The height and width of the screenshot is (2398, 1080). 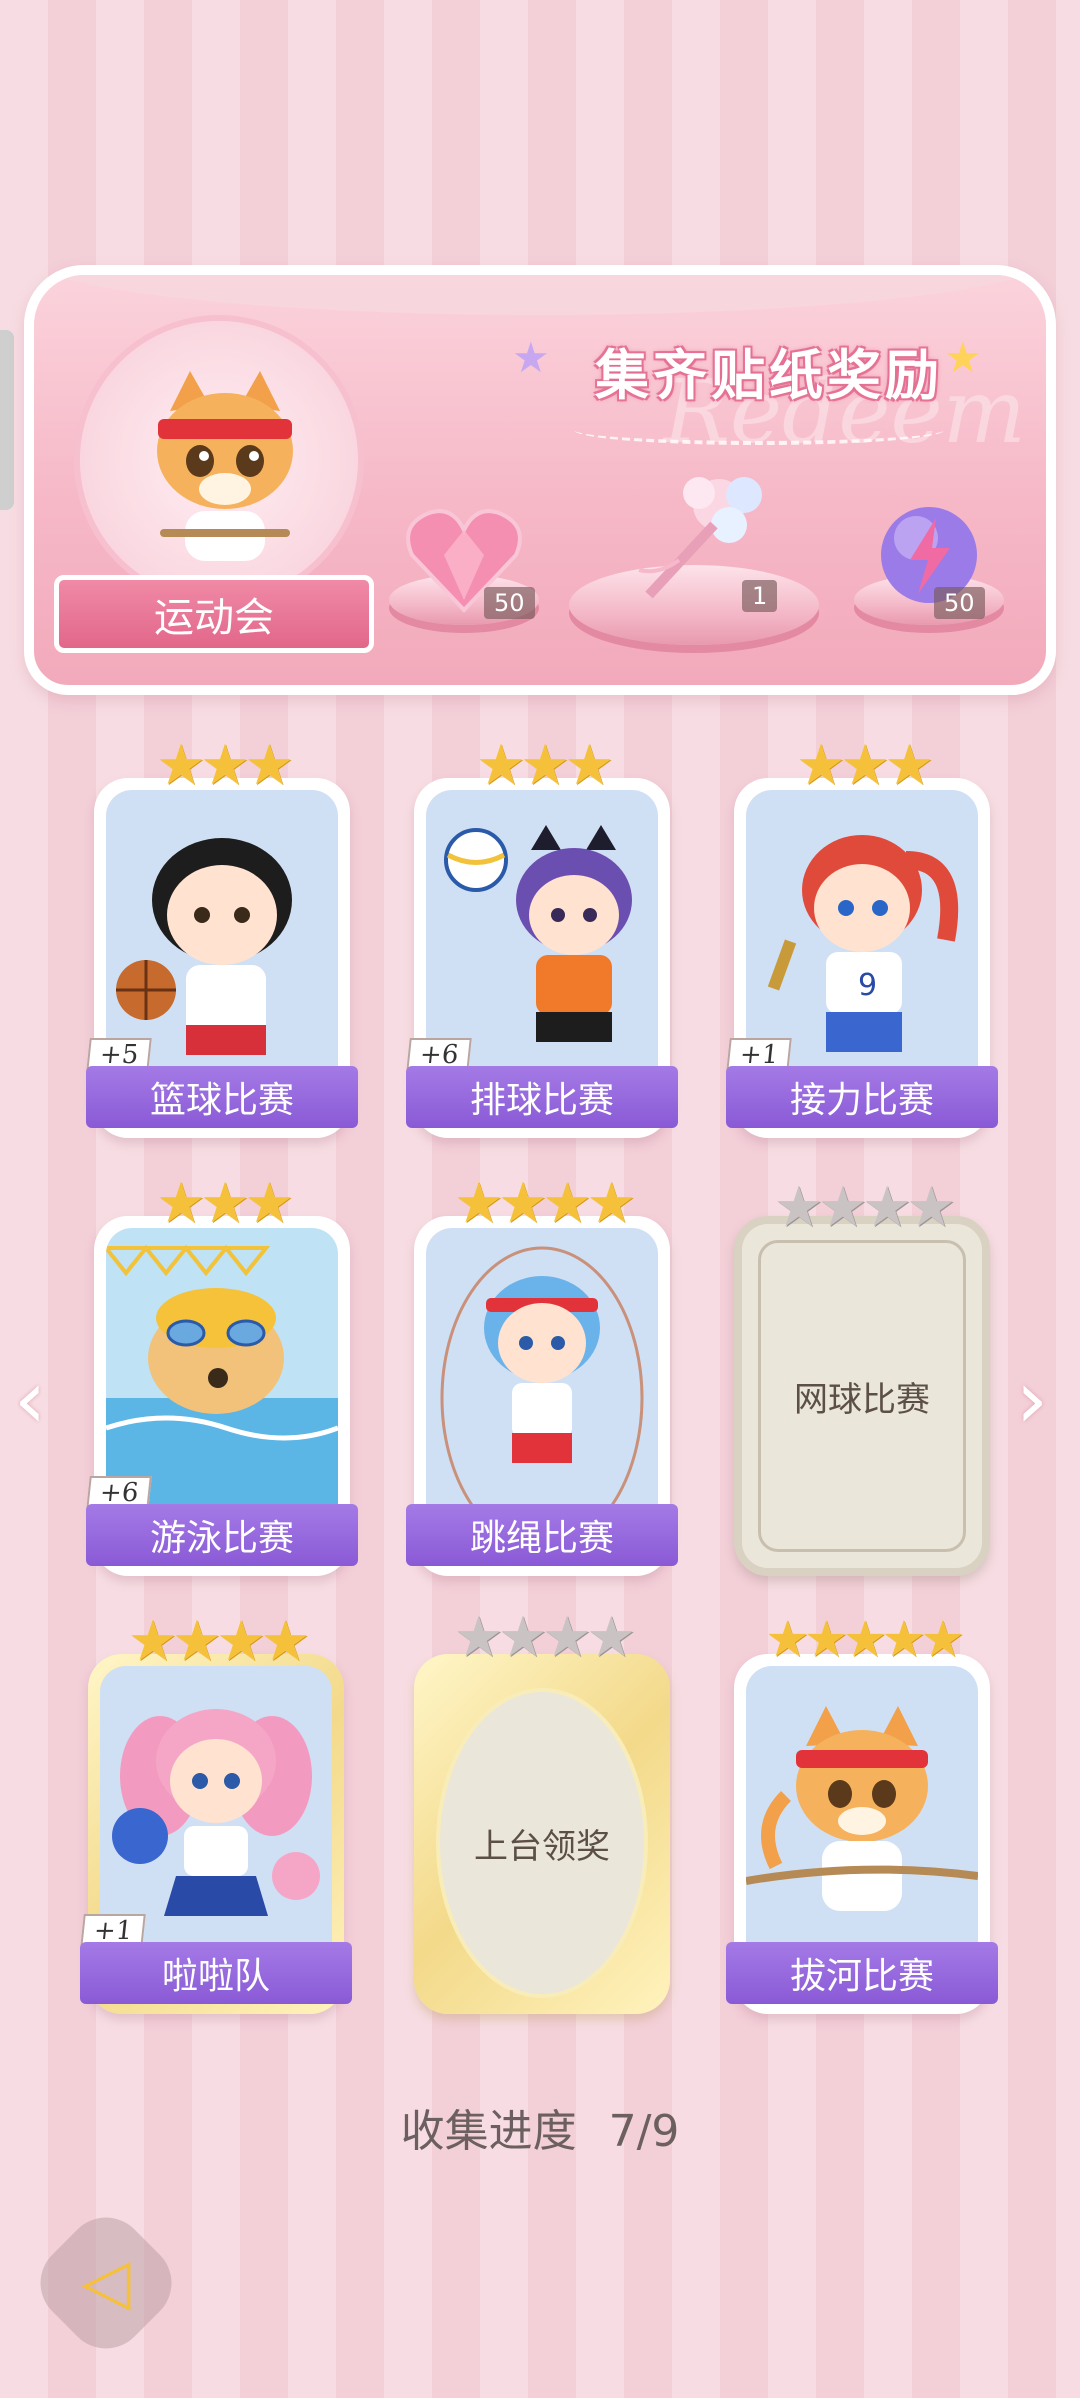 I want to click on sticker-card-swimming: ★★★ +6 游泳比赛, so click(x=222, y=1376).